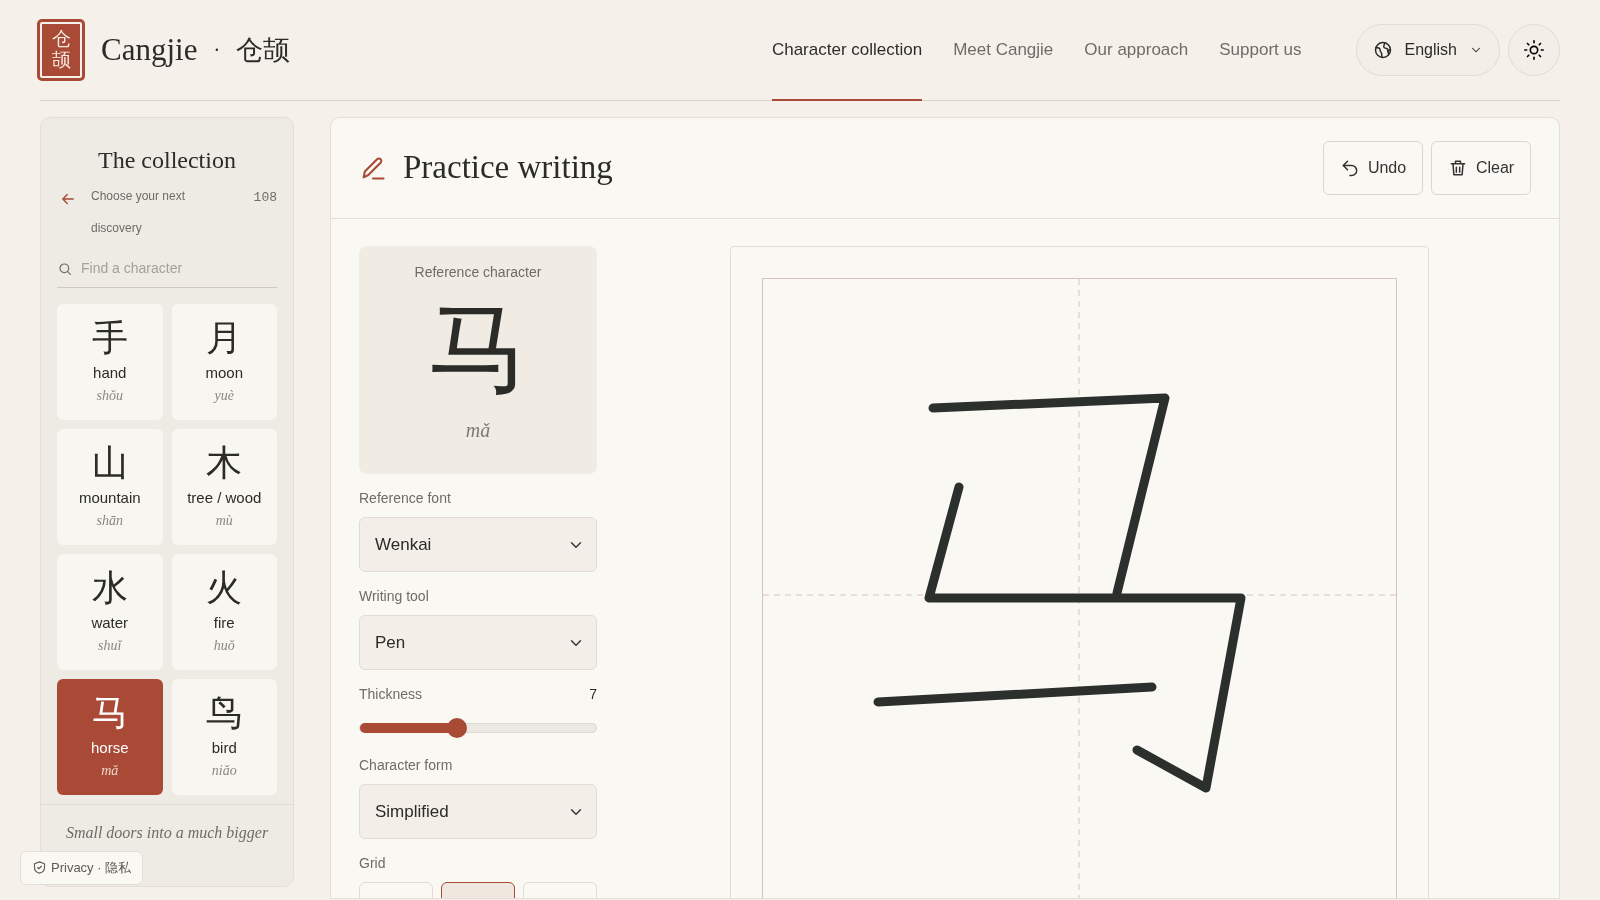 This screenshot has width=1600, height=900. Describe the element at coordinates (478, 642) in the screenshot. I see `dropdown: Pen` at that location.